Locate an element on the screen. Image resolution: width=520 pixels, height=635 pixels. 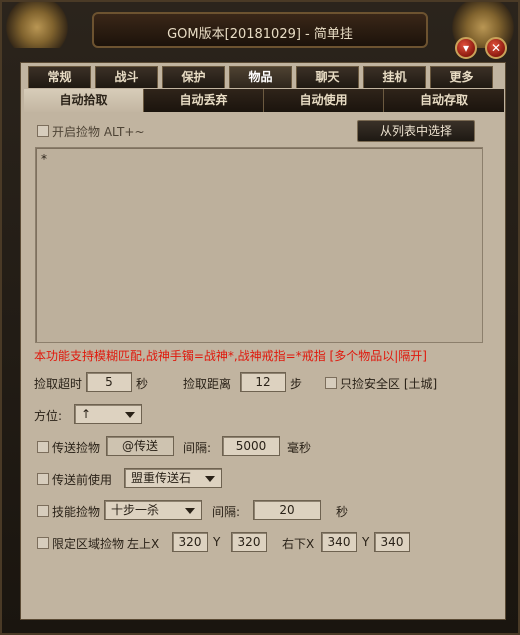
safe-zone-checkbox is located at coordinates (331, 383).